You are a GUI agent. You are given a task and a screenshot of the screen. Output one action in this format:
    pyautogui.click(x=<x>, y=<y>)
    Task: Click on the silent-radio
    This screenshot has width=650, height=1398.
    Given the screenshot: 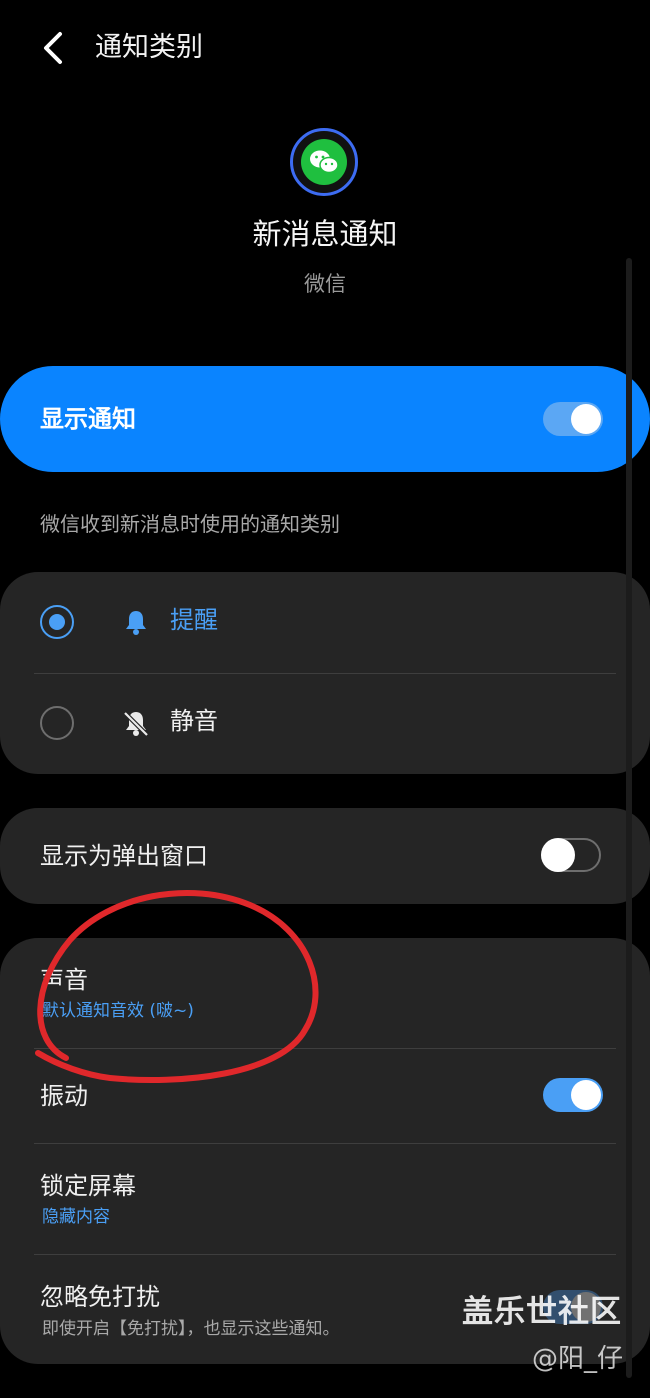 What is the action you would take?
    pyautogui.click(x=57, y=723)
    